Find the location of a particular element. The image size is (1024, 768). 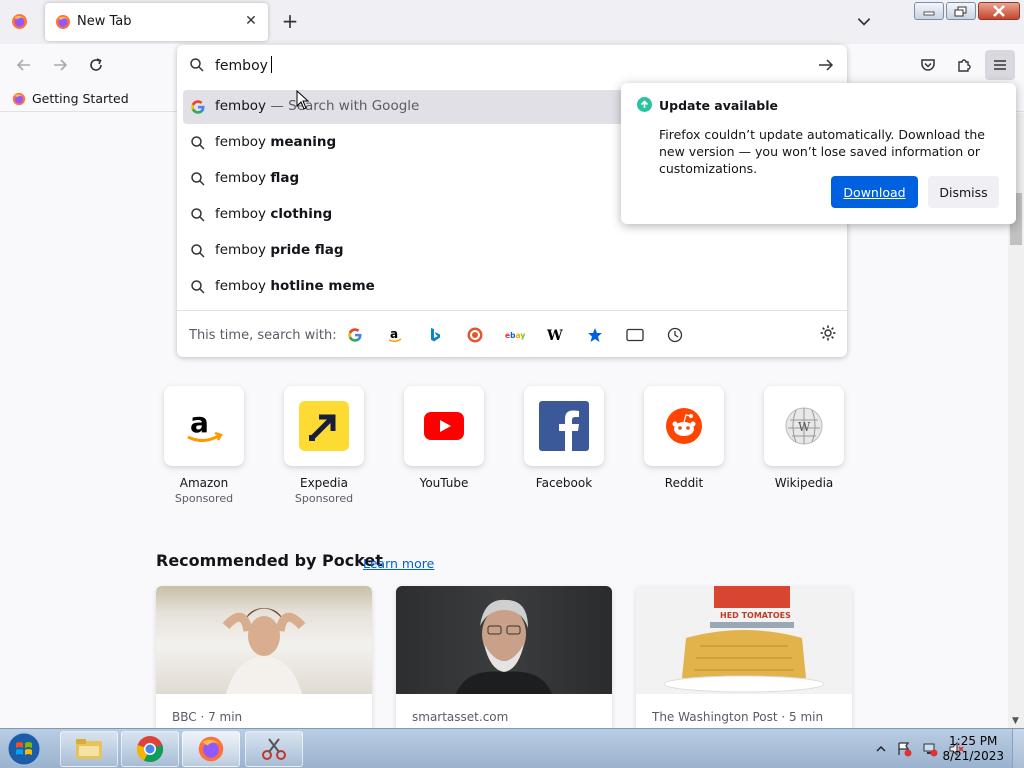

action-center-flag-icon is located at coordinates (904, 749).